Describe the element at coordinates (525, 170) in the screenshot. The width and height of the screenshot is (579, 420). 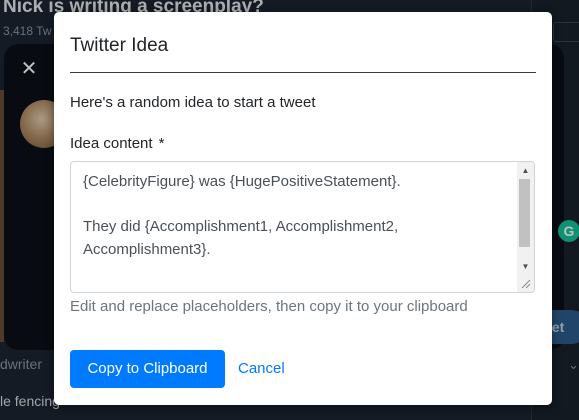
I see `scroll-up-arrow-icon: ▲` at that location.